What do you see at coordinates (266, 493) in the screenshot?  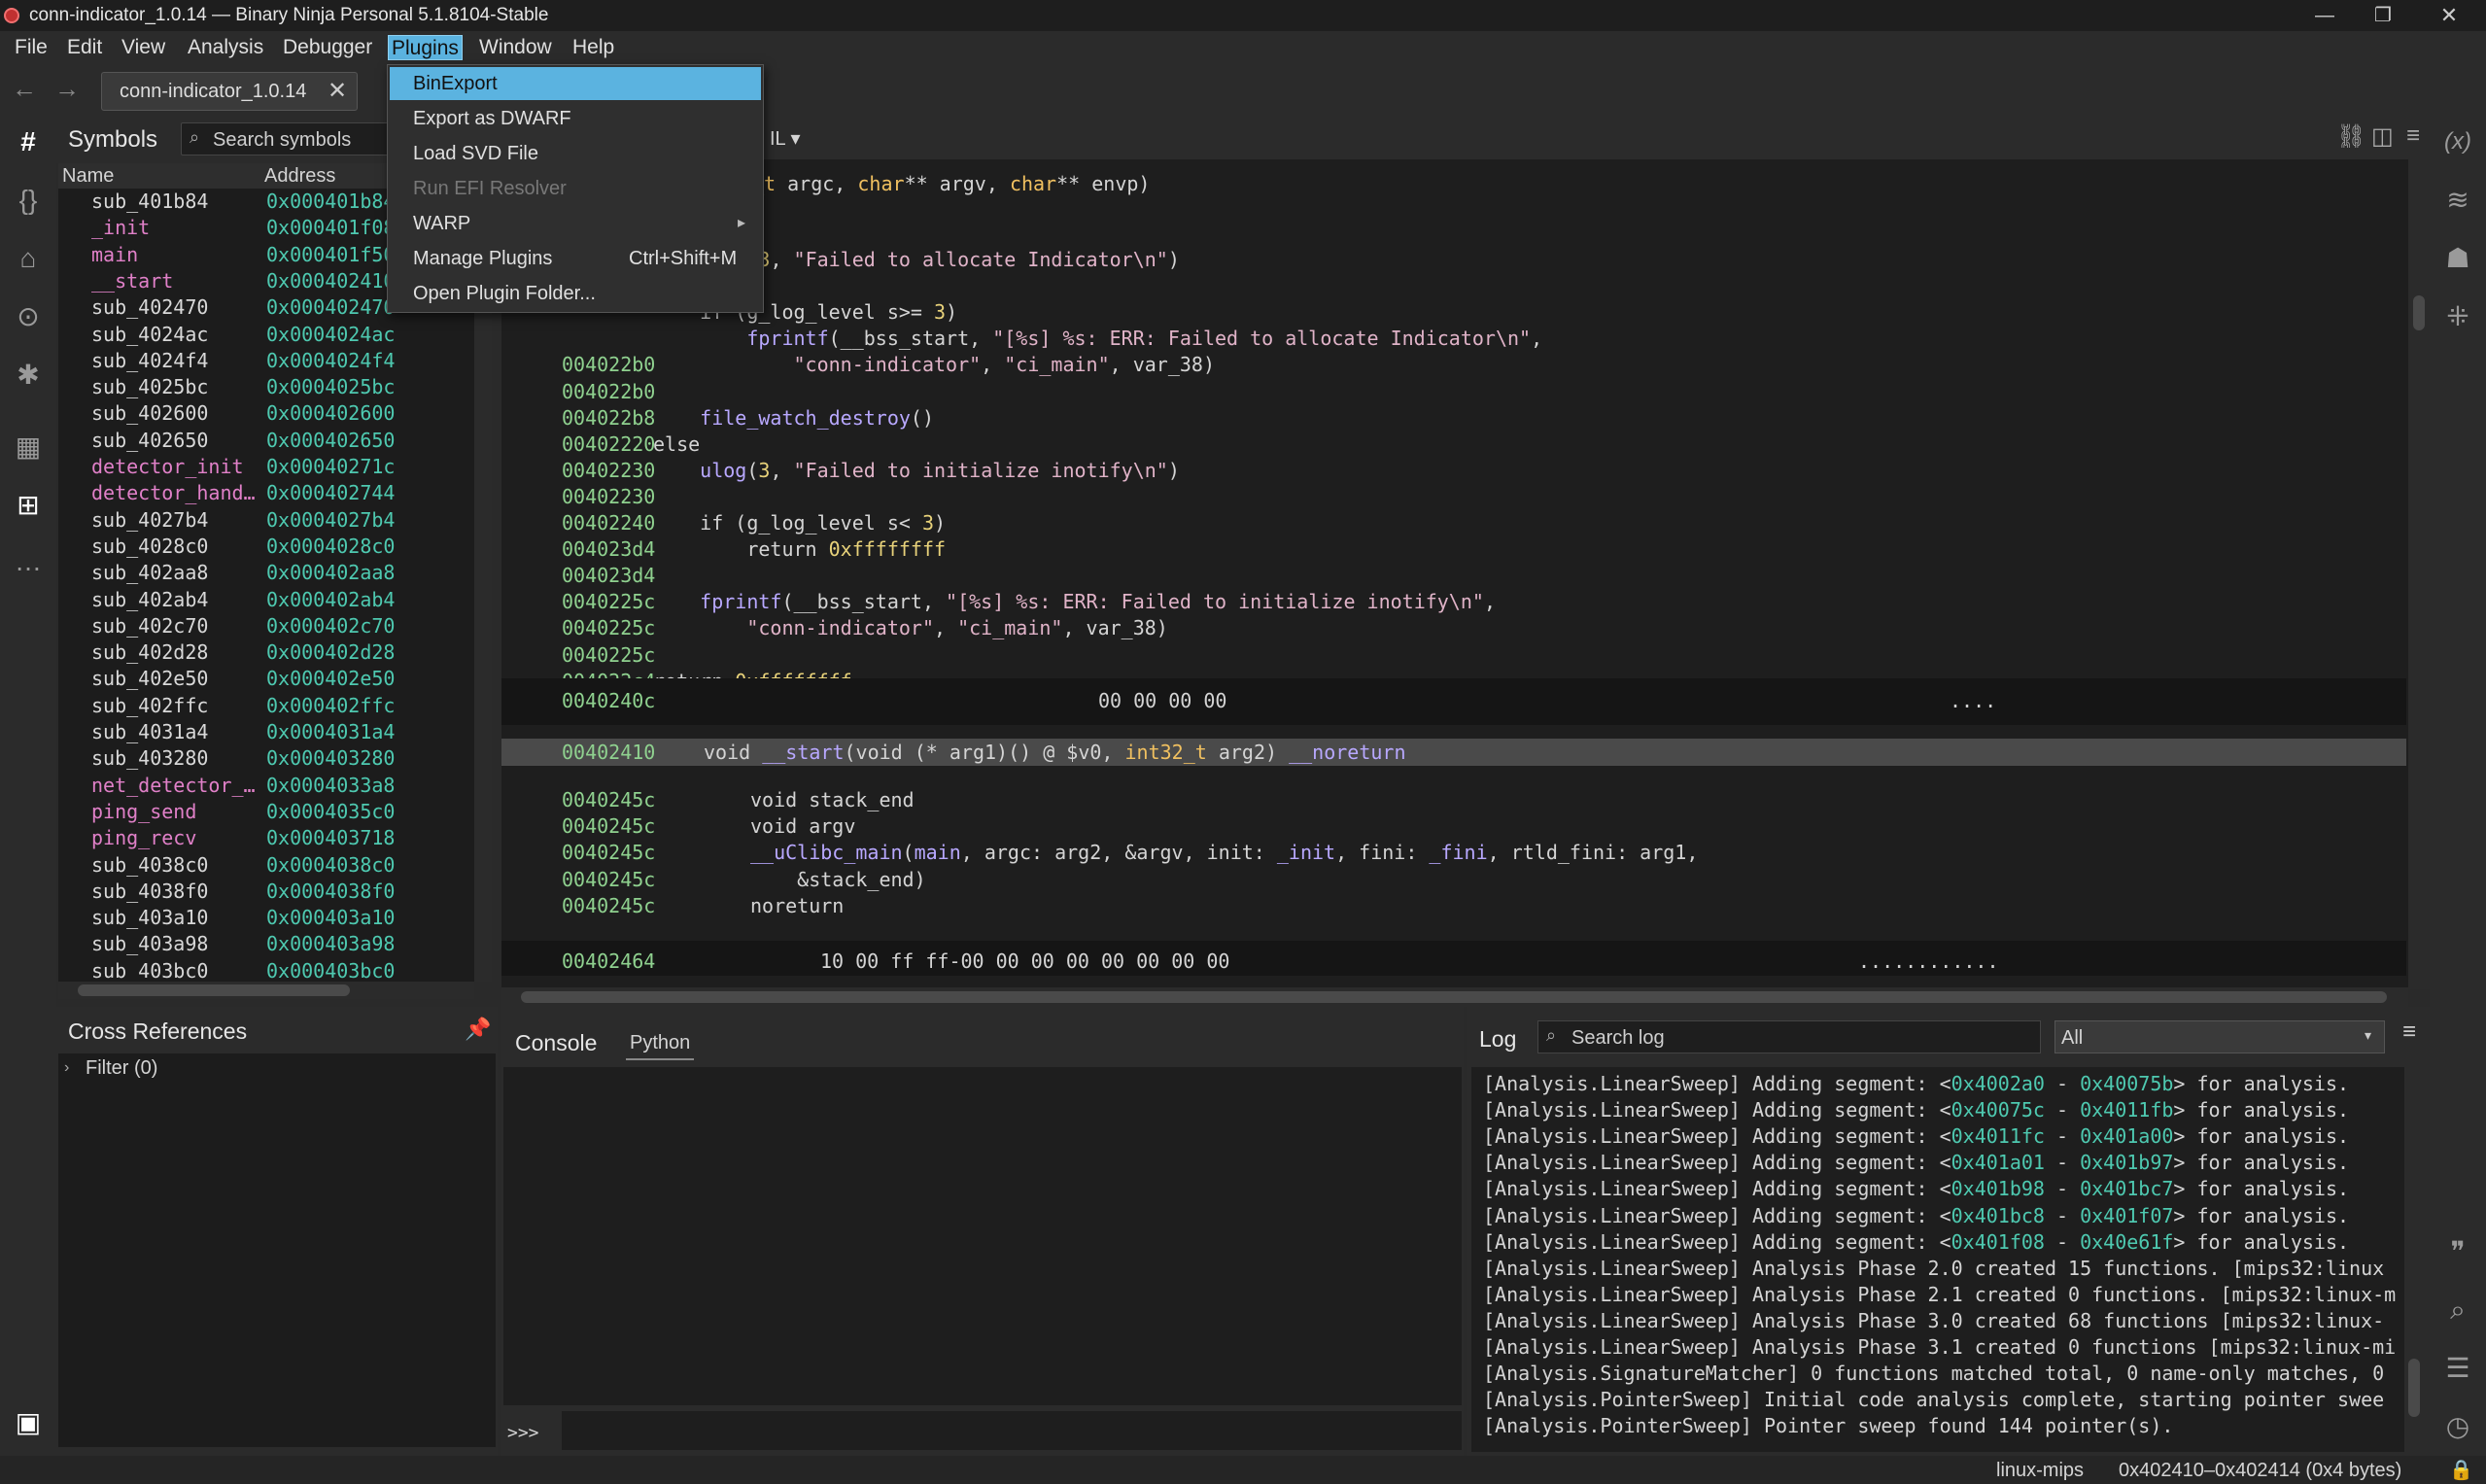 I see `symbol-row: detector_hand… 0x000402744` at bounding box center [266, 493].